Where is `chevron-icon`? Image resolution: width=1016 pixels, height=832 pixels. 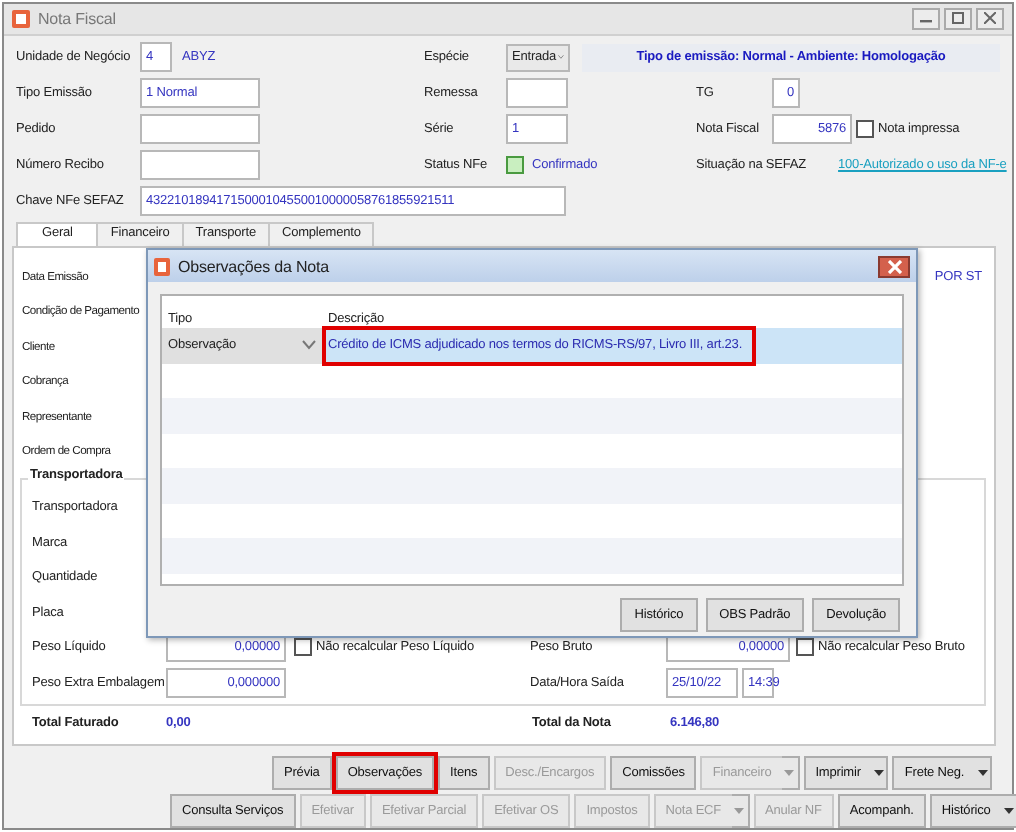
chevron-icon is located at coordinates (309, 345).